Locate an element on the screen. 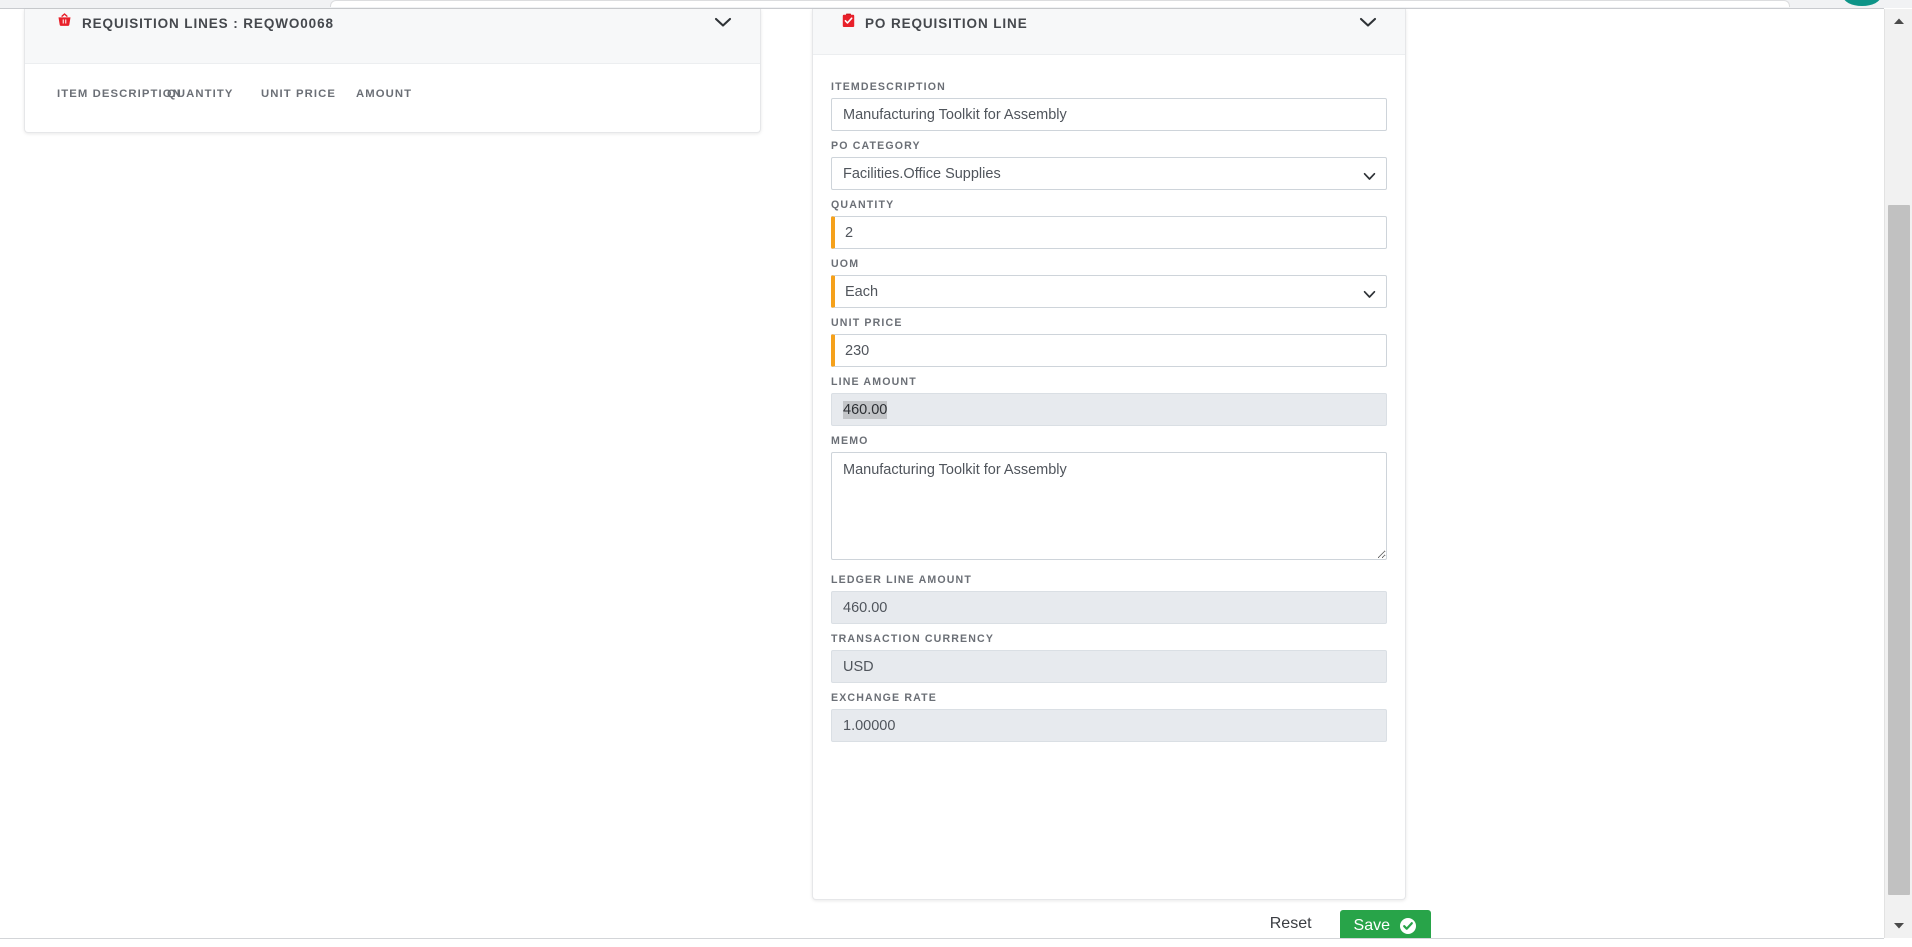 The height and width of the screenshot is (947, 1912). save-button: Save is located at coordinates (1385, 925).